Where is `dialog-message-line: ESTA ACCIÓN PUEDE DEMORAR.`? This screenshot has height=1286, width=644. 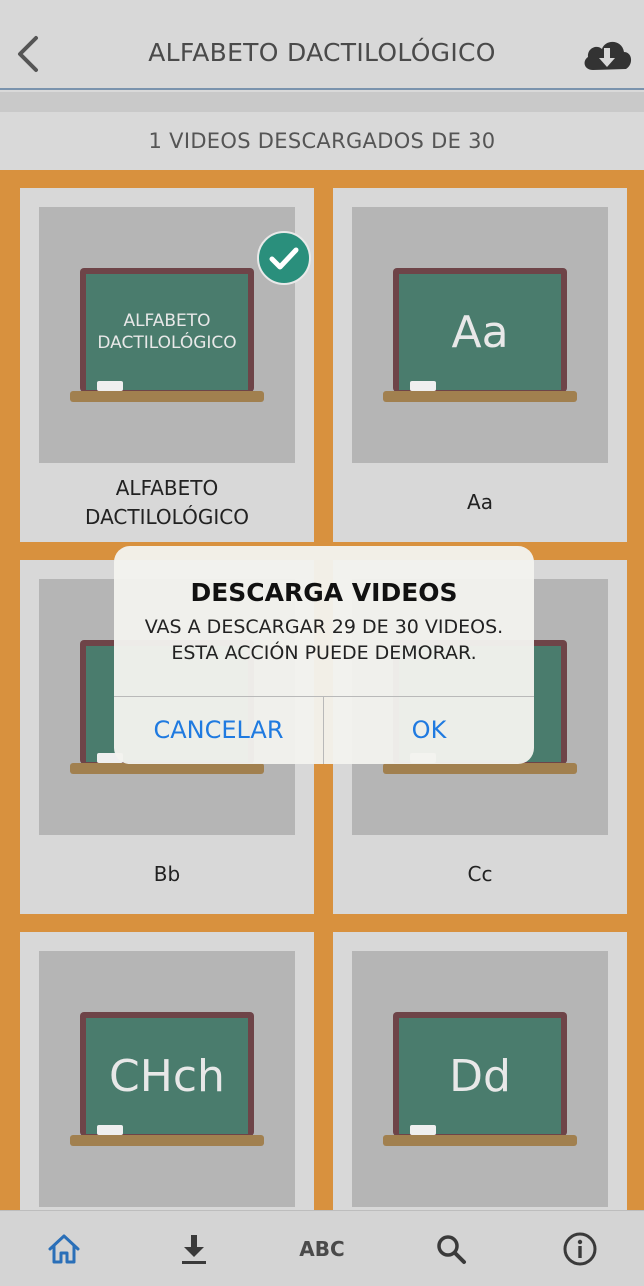 dialog-message-line: ESTA ACCIÓN PUEDE DEMORAR. is located at coordinates (324, 653).